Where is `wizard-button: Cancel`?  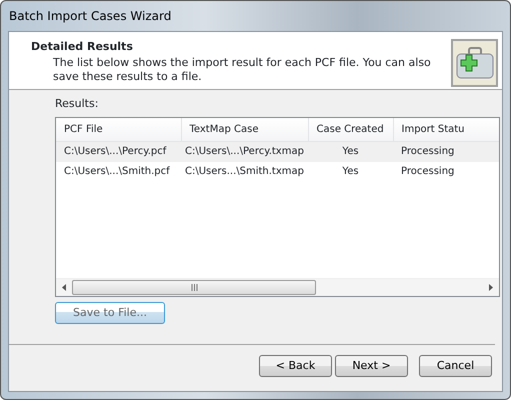
wizard-button: Cancel is located at coordinates (455, 366).